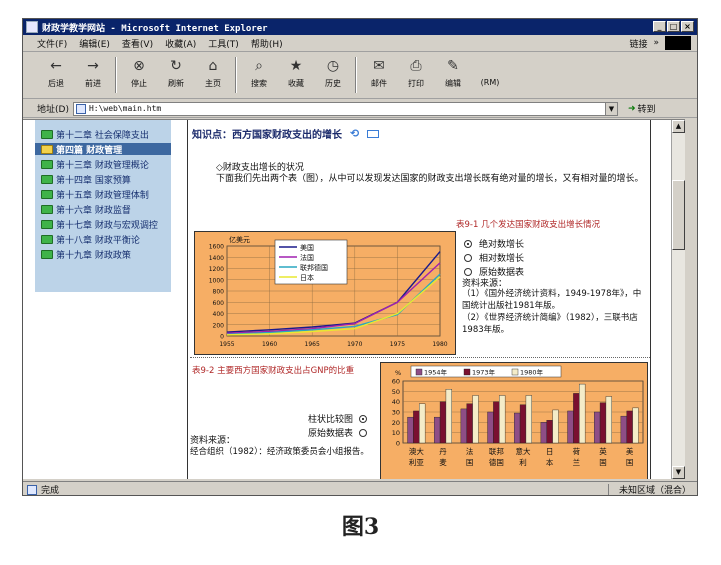  What do you see at coordinates (103, 149) in the screenshot?
I see `sidebar-chapter-item: 第四篇 财政管理` at bounding box center [103, 149].